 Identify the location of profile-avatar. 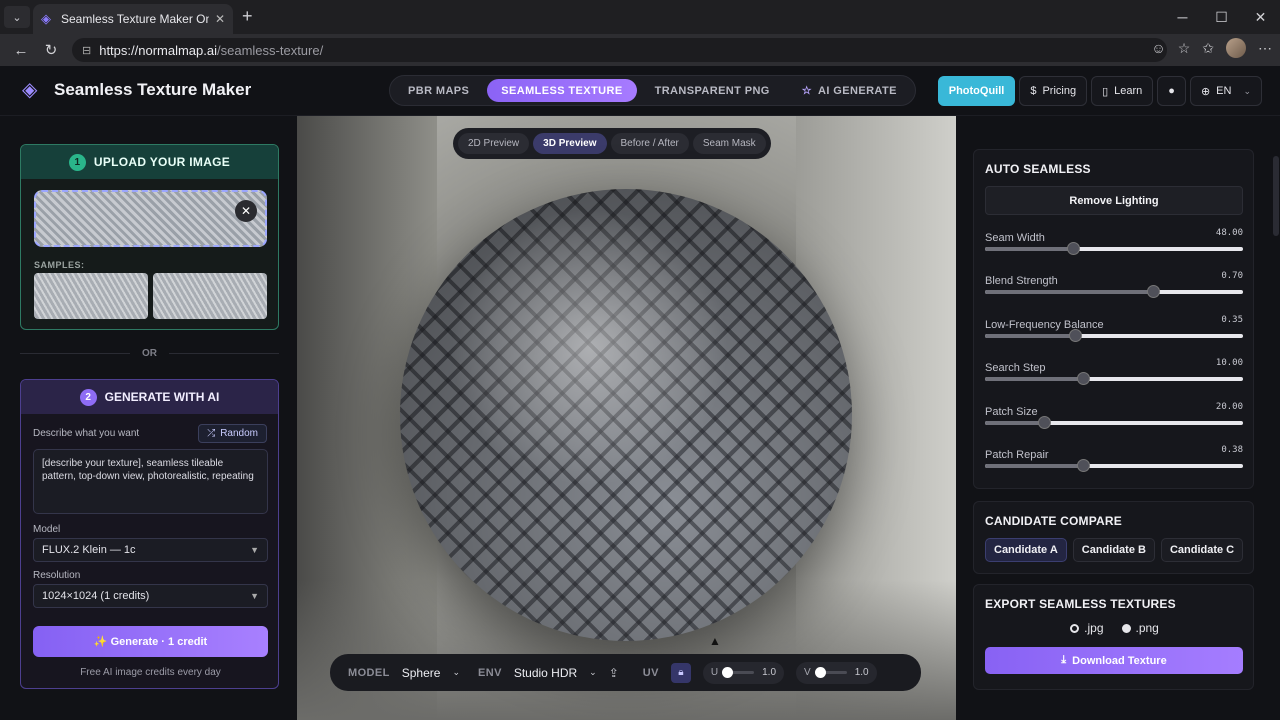
(1236, 48).